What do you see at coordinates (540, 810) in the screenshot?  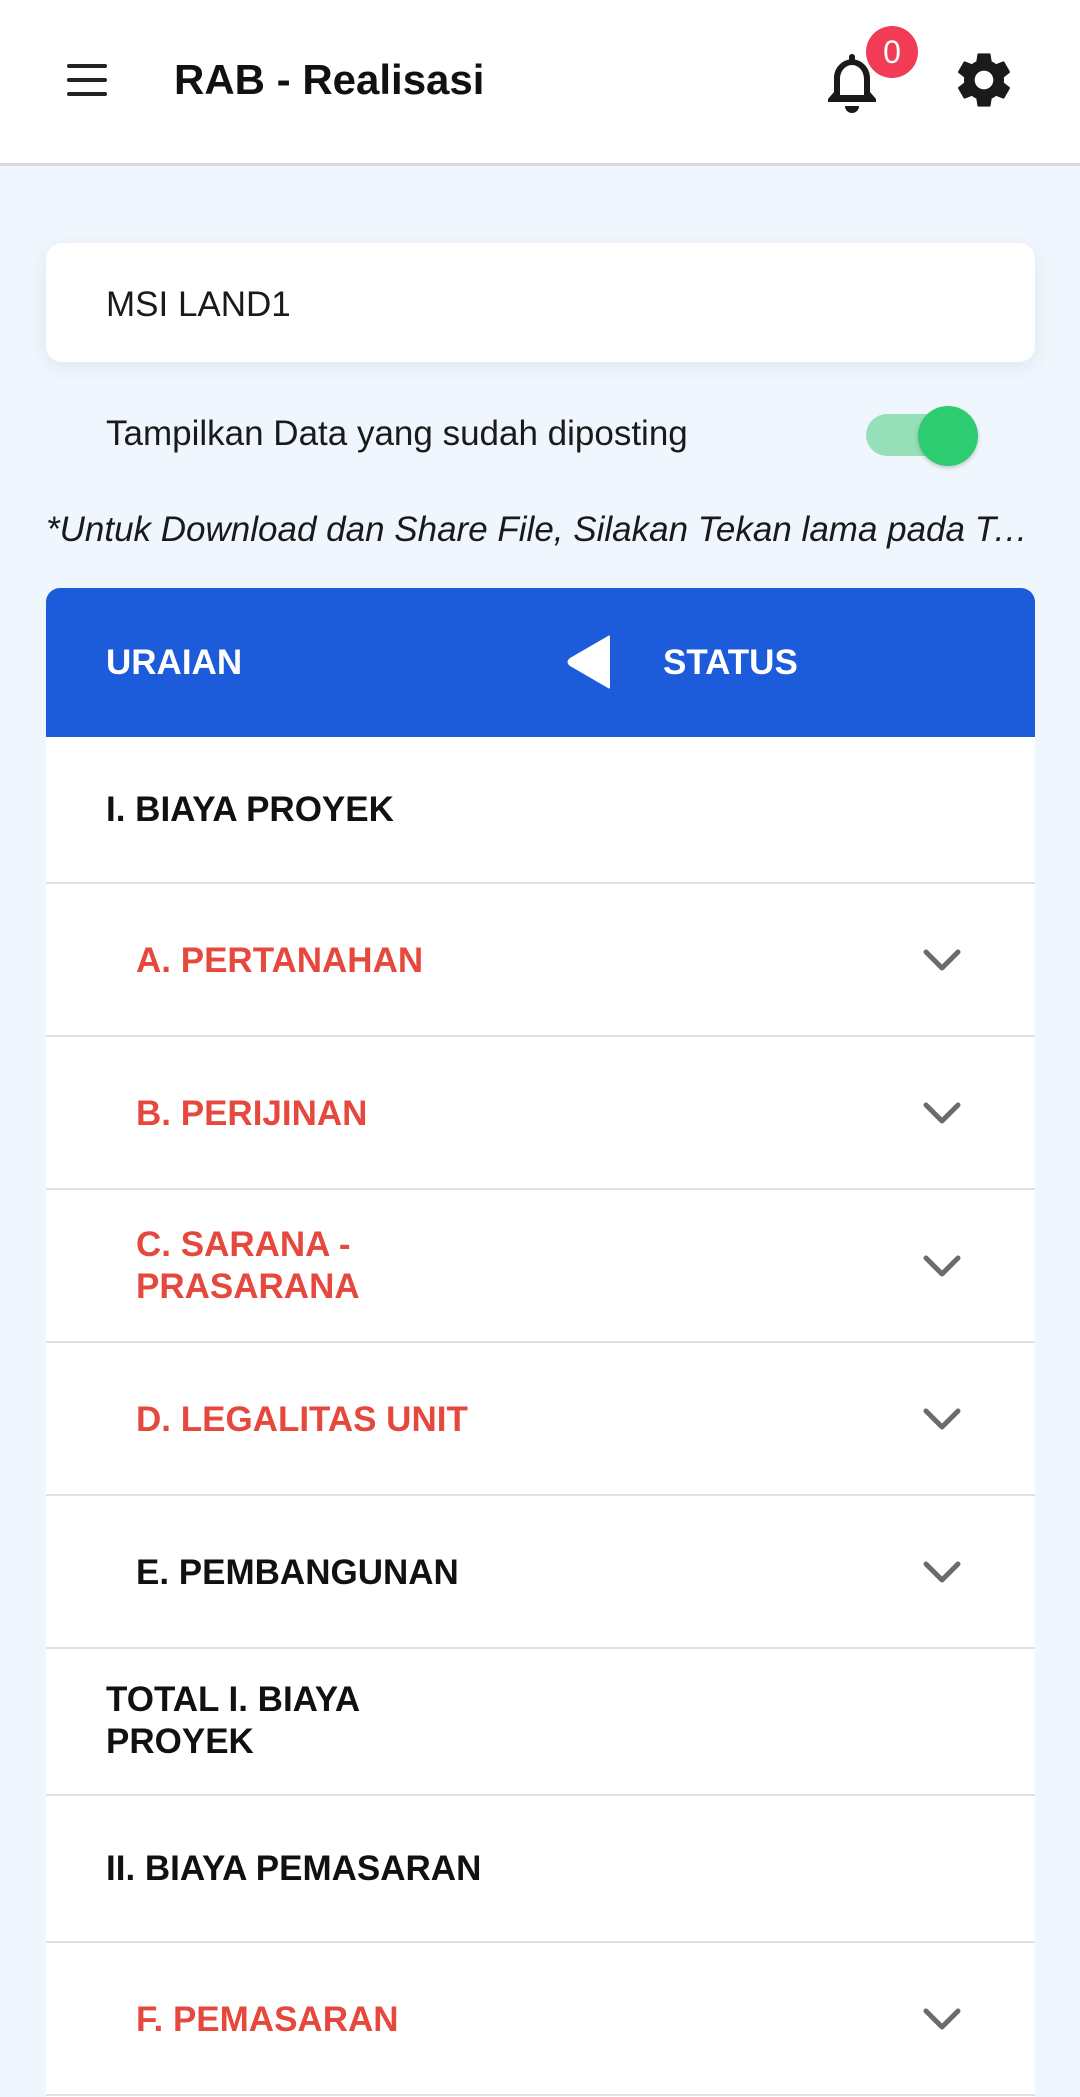 I see `table-row: I. BIAYA PROYEK` at bounding box center [540, 810].